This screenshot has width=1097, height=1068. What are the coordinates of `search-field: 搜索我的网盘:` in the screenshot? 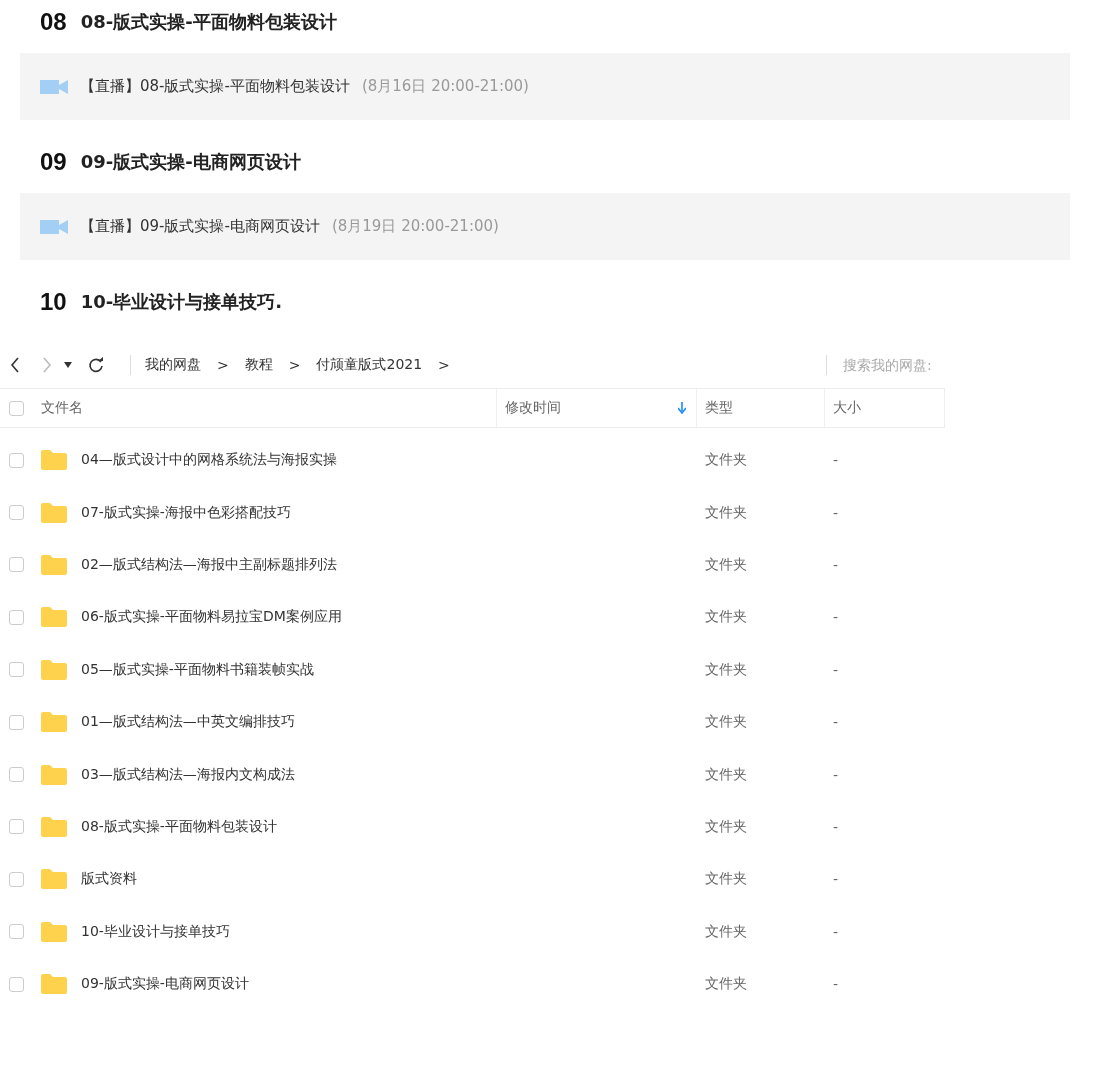 It's located at (893, 365).